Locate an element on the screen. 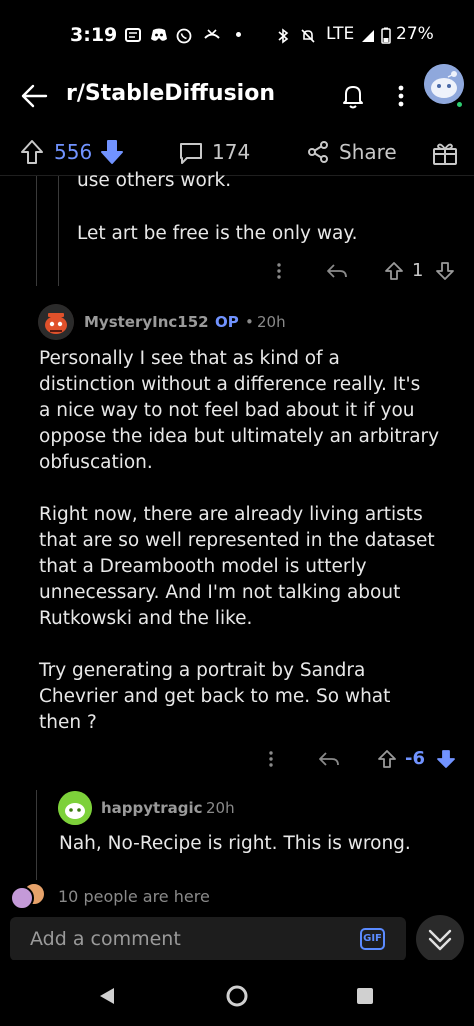 Image resolution: width=474 pixels, height=1026 pixels. notification-dot-icon is located at coordinates (238, 34).